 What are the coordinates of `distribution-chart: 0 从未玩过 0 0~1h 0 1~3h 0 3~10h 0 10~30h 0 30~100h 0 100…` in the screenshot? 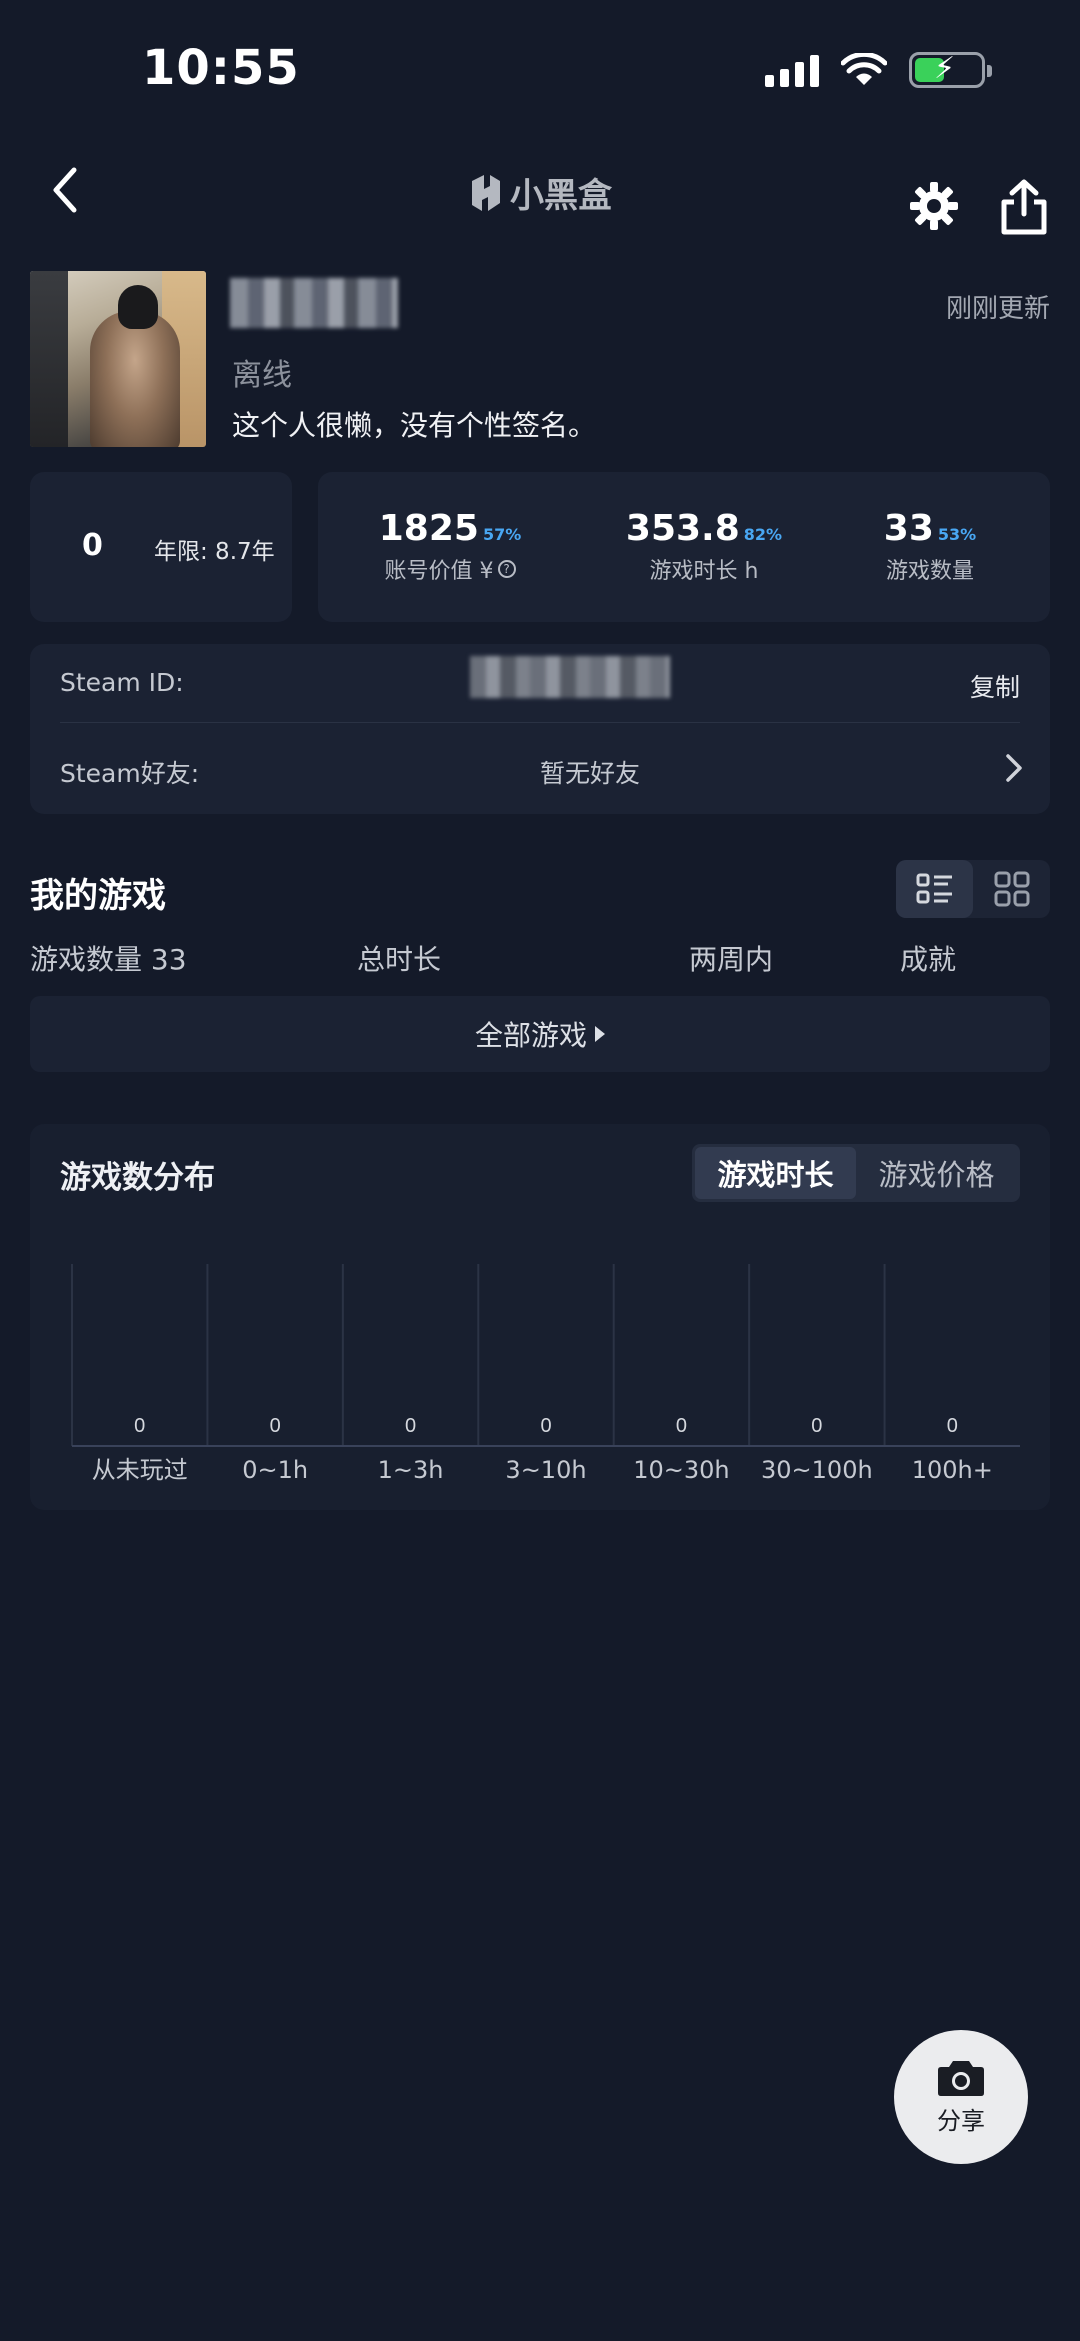 It's located at (545, 1374).